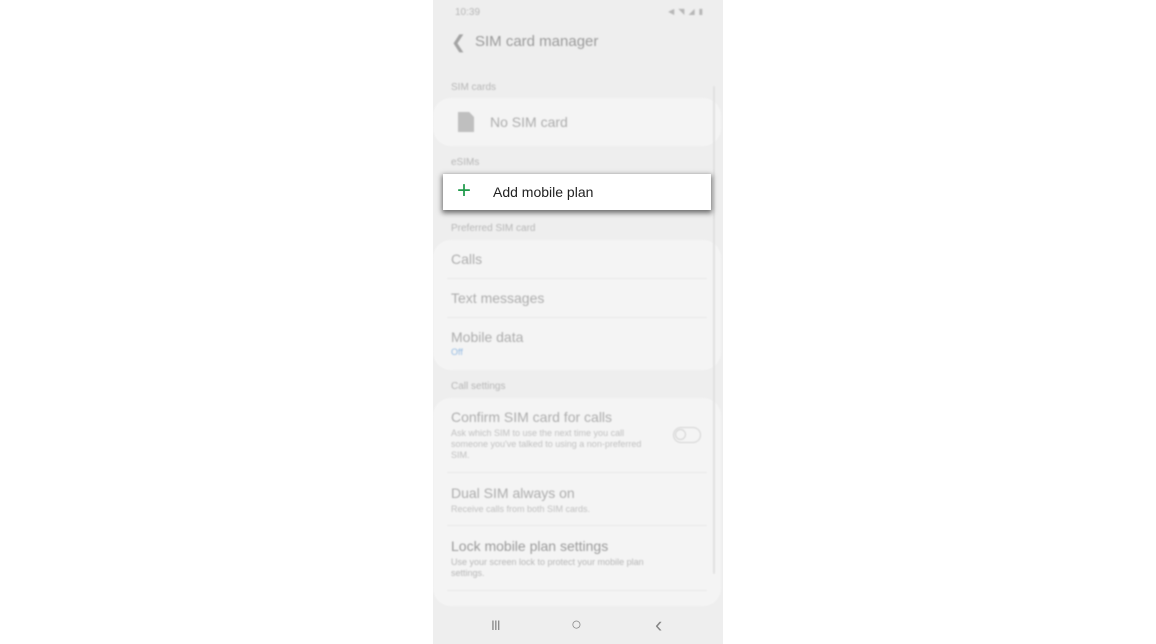  I want to click on status-time: 10:39, so click(468, 12).